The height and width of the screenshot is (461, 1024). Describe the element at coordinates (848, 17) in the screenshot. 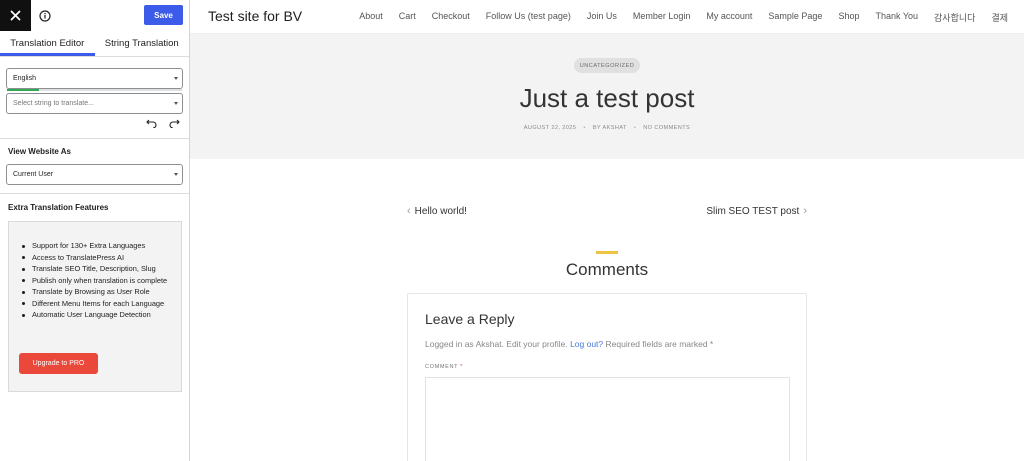

I see `nav-item-shop: Shop` at that location.